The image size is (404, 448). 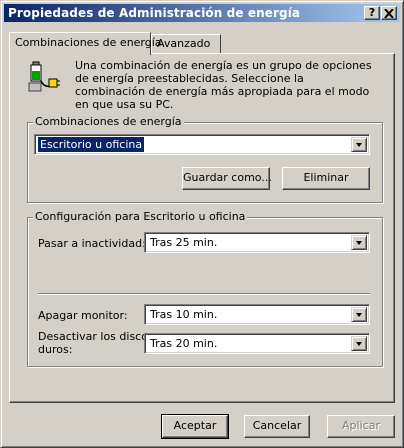 I want to click on ok-button-label: Aceptar, so click(x=195, y=425).